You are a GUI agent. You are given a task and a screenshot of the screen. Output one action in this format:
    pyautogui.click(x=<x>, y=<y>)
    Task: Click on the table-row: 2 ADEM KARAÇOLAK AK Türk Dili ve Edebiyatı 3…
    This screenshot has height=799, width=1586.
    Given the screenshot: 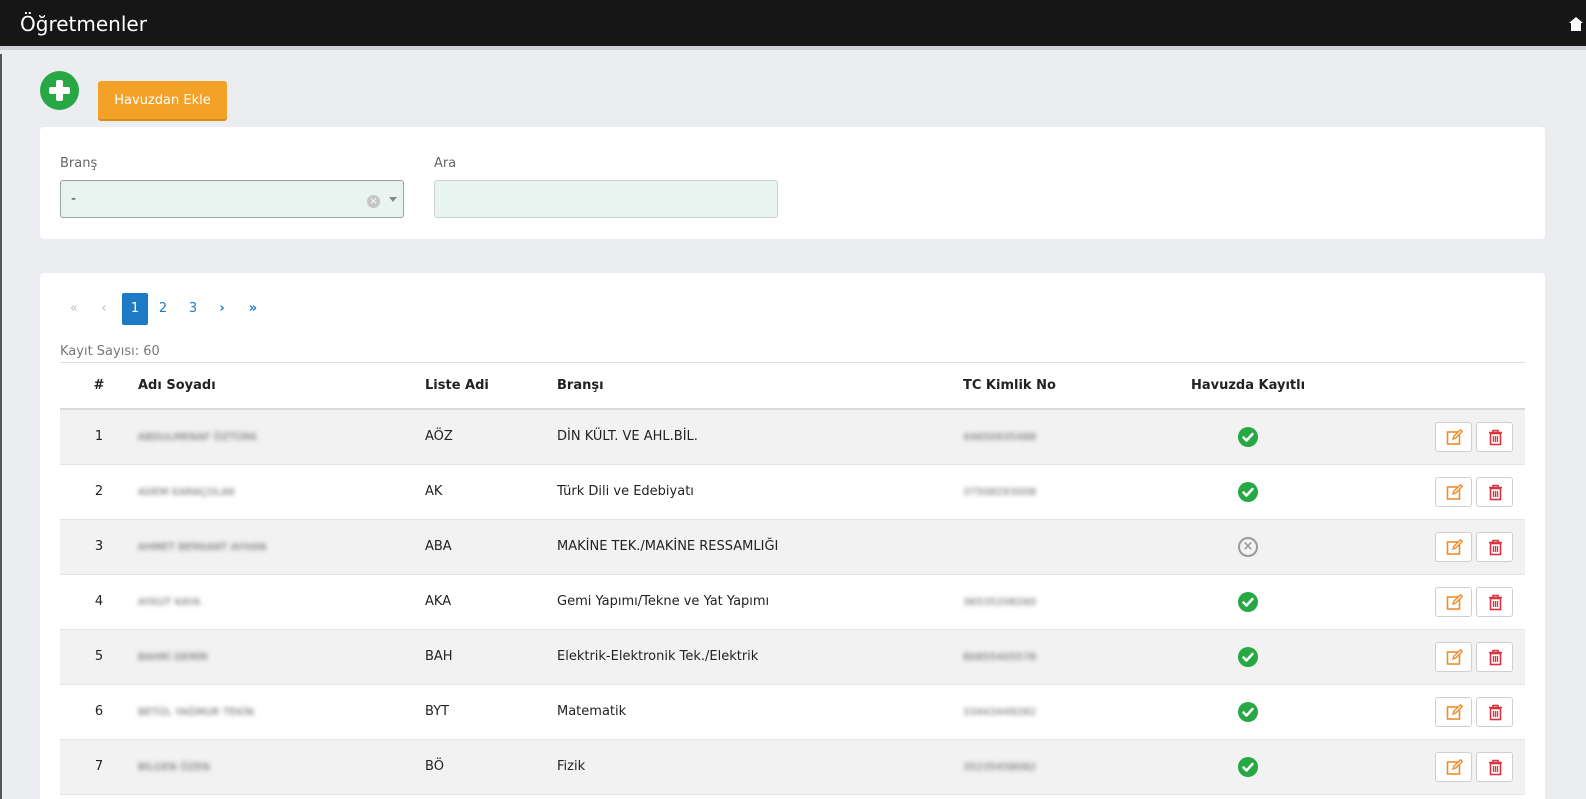 What is the action you would take?
    pyautogui.click(x=792, y=492)
    